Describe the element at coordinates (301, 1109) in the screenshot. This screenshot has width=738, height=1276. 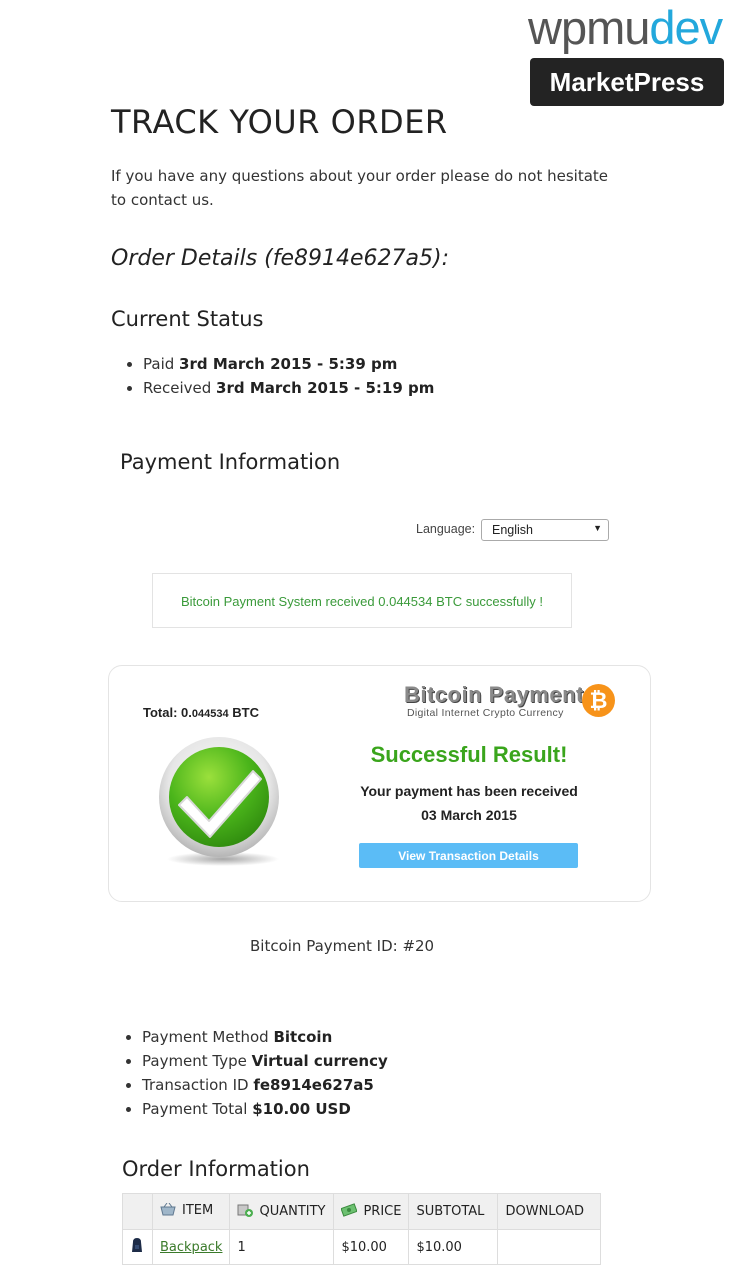
I see `detail-value: $10.00 USD` at that location.